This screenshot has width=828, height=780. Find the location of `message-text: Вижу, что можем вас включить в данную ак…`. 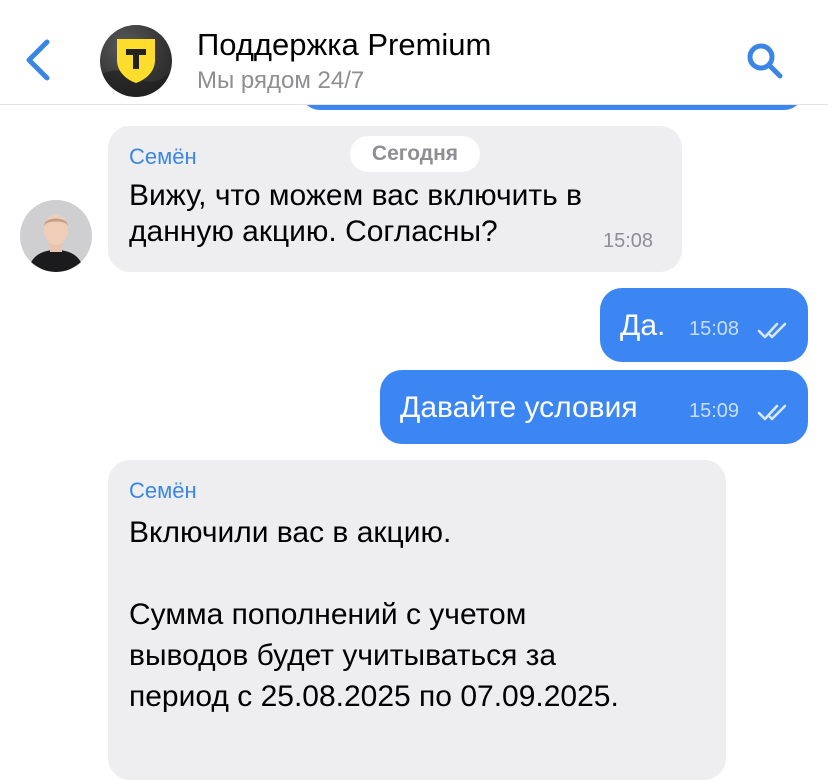

message-text: Вижу, что можем вас включить в данную ак… is located at coordinates (355, 213).